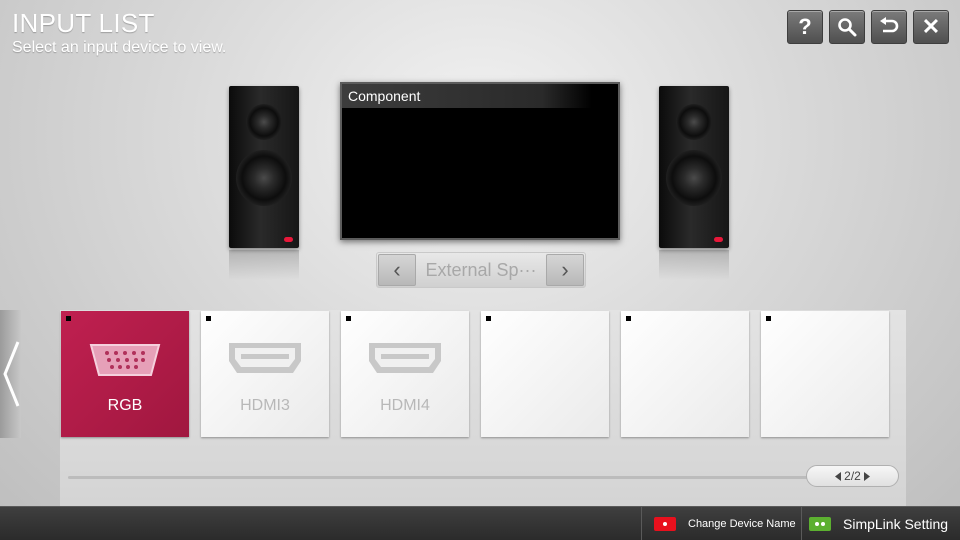 The width and height of the screenshot is (960, 540). I want to click on search-button, so click(847, 27).